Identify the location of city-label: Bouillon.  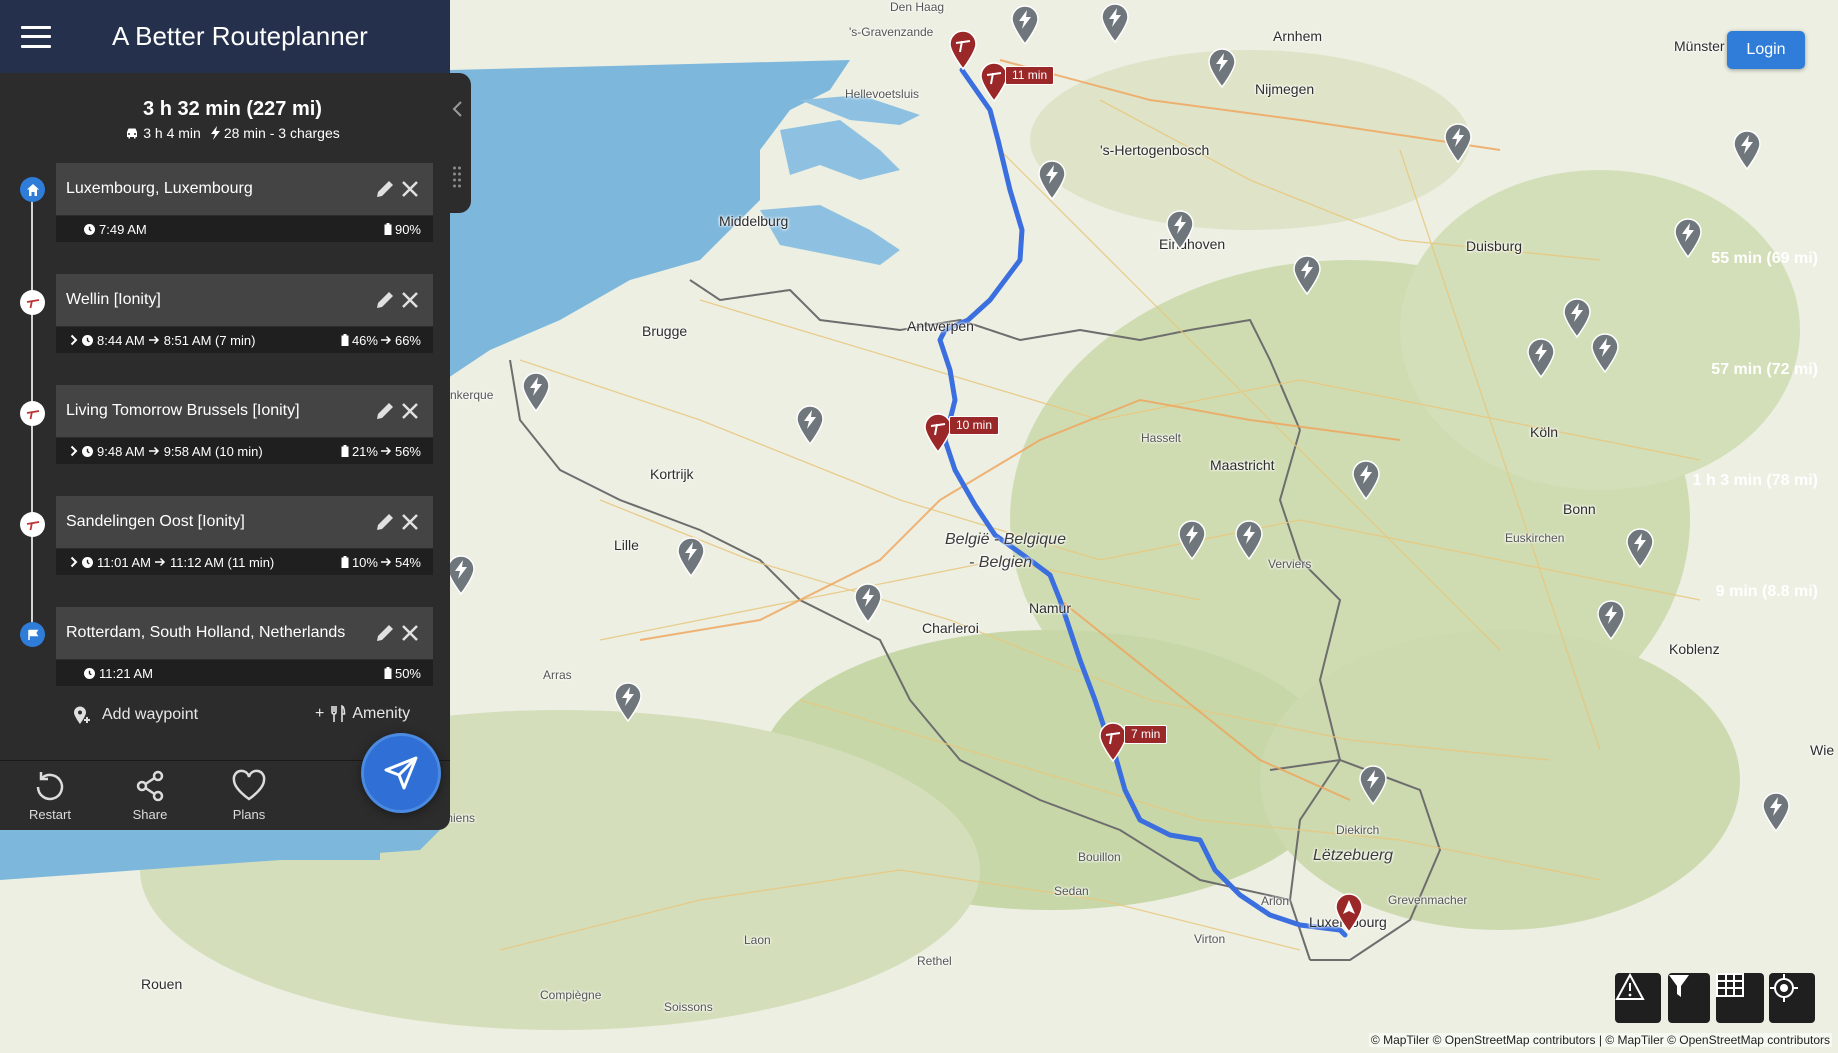
(1099, 857).